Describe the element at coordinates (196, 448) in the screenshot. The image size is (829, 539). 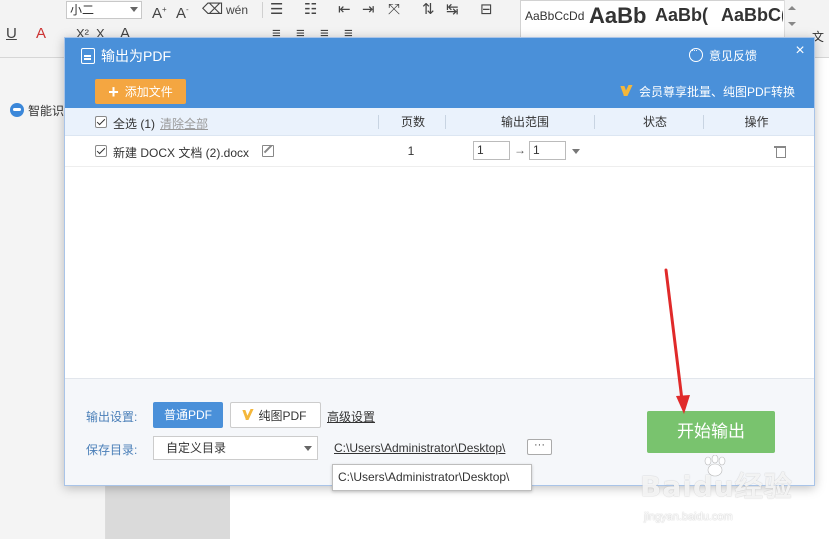
I see `save-dir-value: 自定义目录` at that location.